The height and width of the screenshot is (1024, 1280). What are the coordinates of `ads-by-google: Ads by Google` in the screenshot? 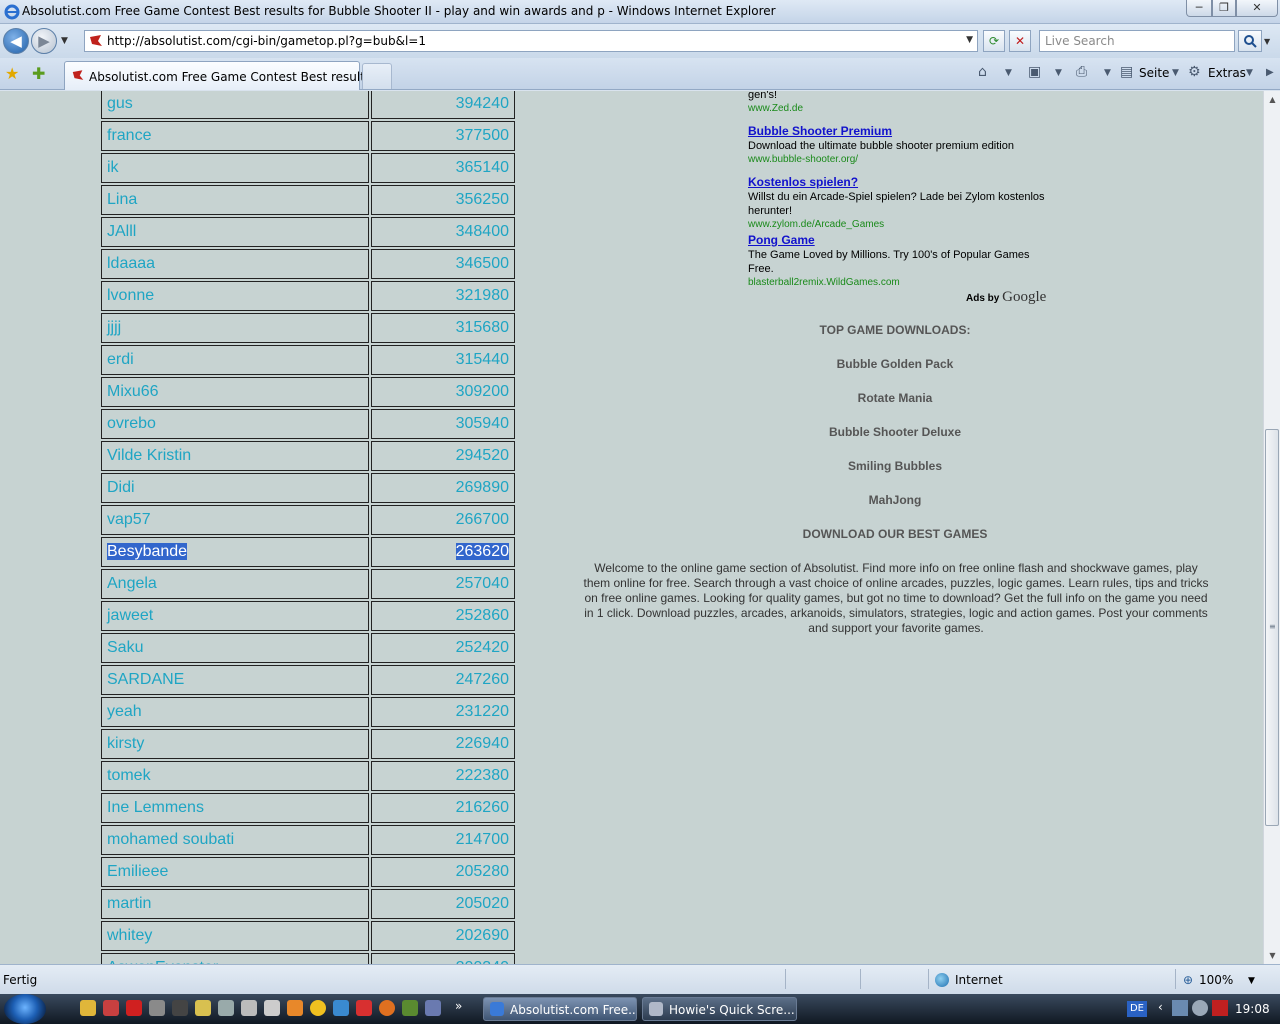 It's located at (1006, 297).